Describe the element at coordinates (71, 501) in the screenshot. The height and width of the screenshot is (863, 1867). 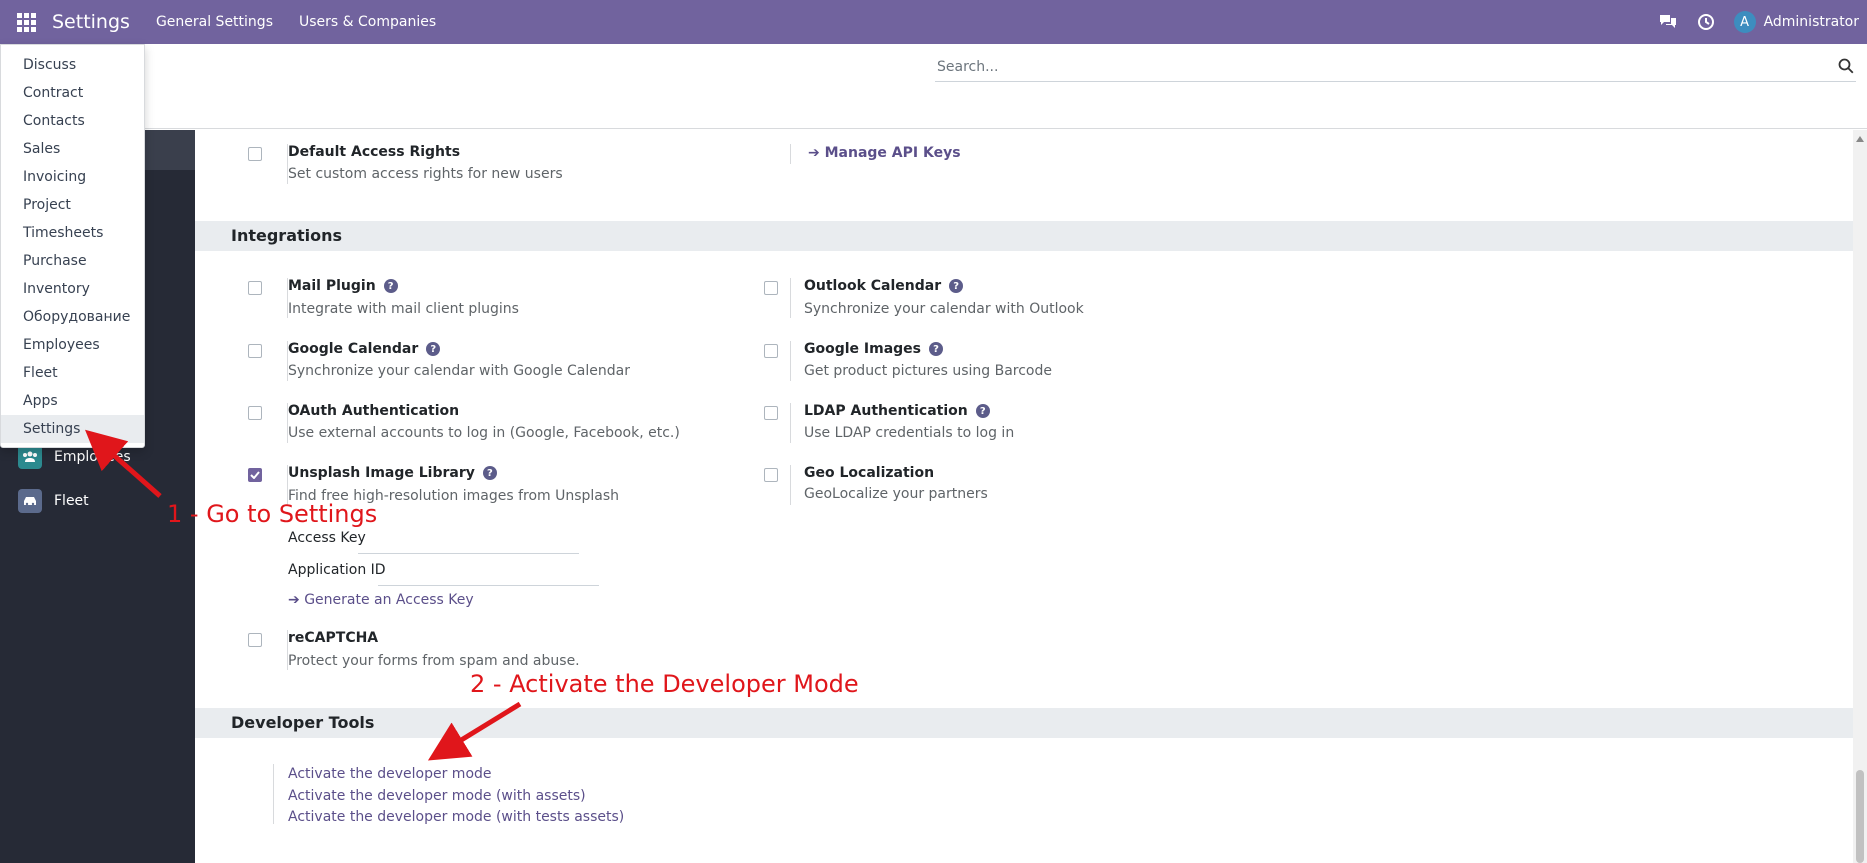
I see `sidebar-item-label: Fleet` at that location.